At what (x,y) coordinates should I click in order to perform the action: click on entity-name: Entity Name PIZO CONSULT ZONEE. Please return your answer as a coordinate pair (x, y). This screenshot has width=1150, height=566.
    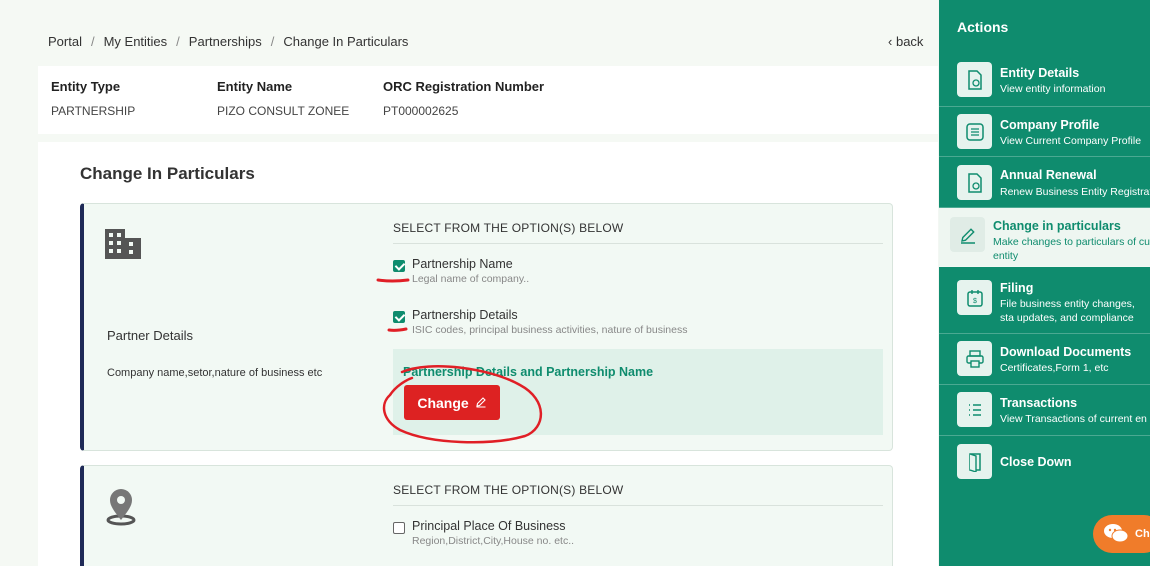
    Looking at the image, I should click on (283, 98).